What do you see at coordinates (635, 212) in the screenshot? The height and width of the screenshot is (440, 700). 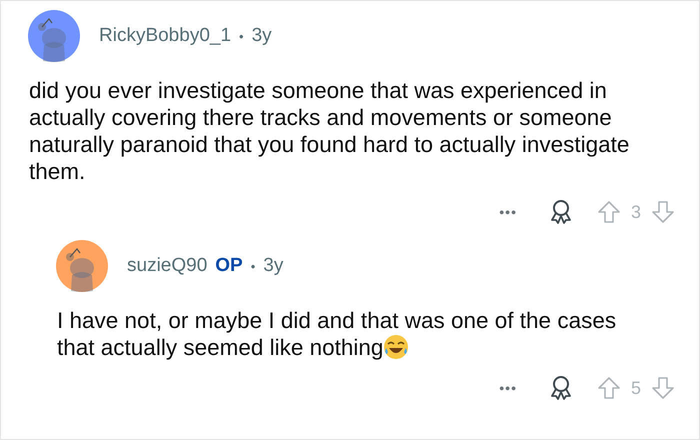 I see `vote-count: 3` at bounding box center [635, 212].